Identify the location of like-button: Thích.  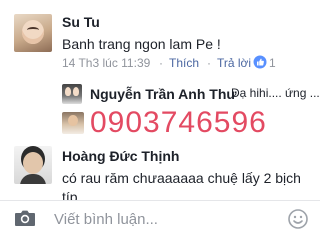
(184, 63).